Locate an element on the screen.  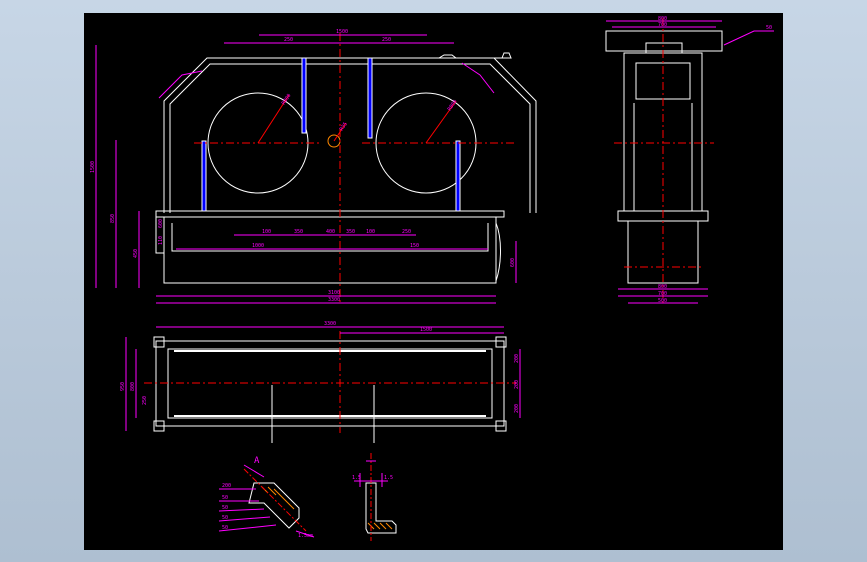
plan-view is located at coordinates (323, 384).